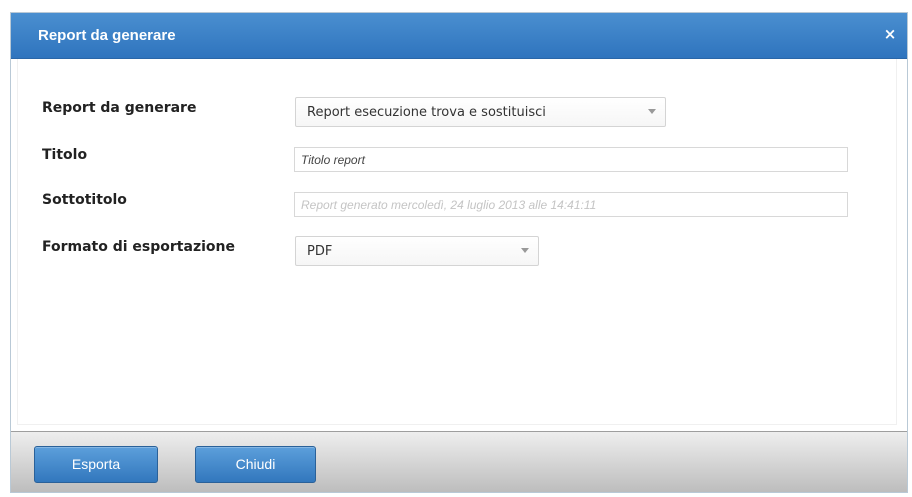  Describe the element at coordinates (84, 200) in the screenshot. I see `subtitle-label: Sottotitolo` at that location.